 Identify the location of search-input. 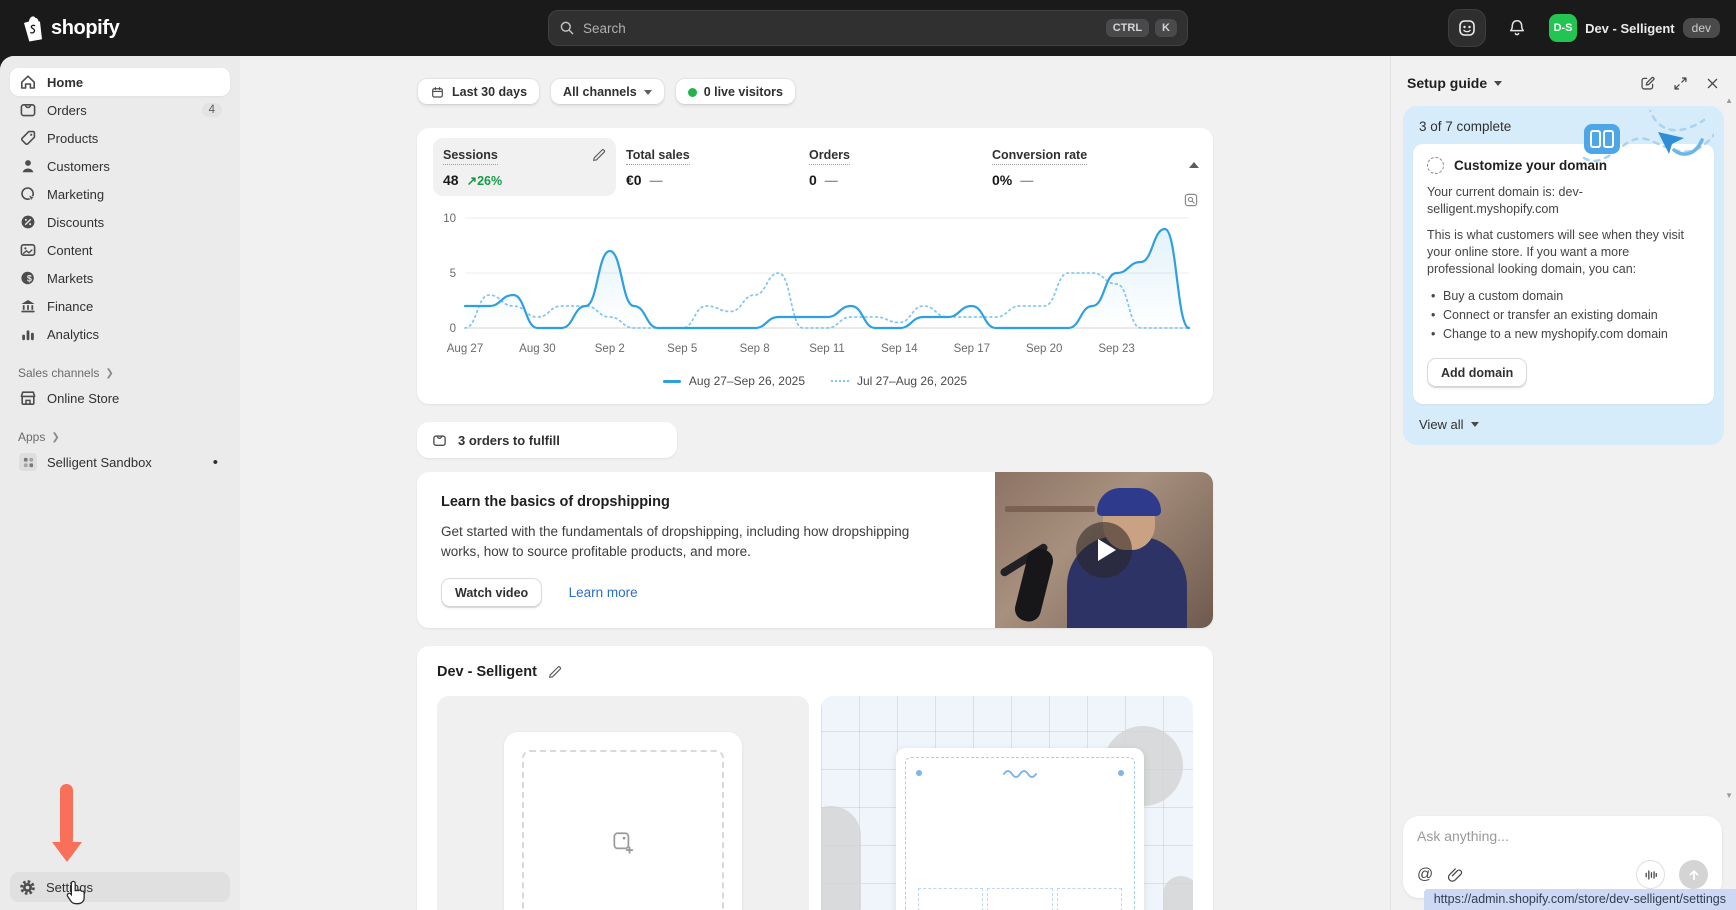
(841, 28).